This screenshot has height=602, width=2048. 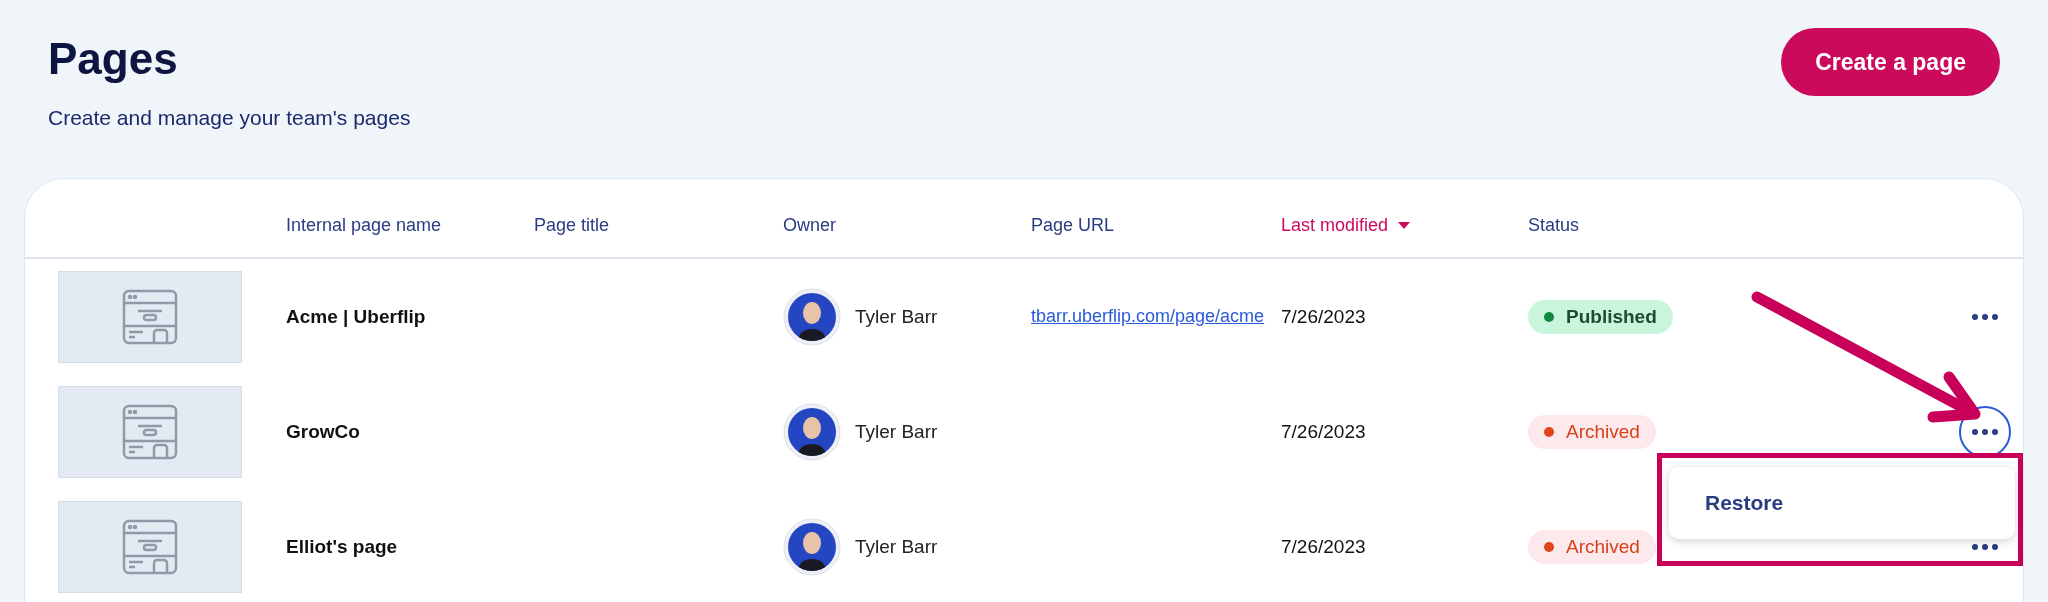 I want to click on menu-item: Restore, so click(x=1842, y=503).